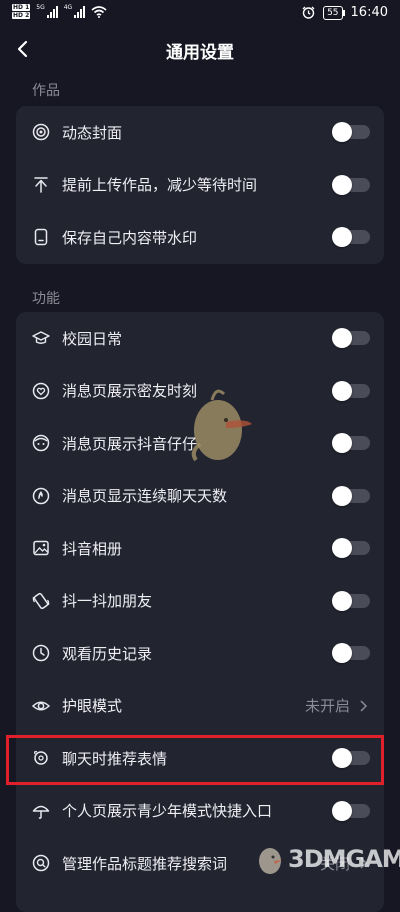 This screenshot has height=912, width=400. What do you see at coordinates (344, 859) in the screenshot?
I see `watermark-text: 3DMGAME` at bounding box center [344, 859].